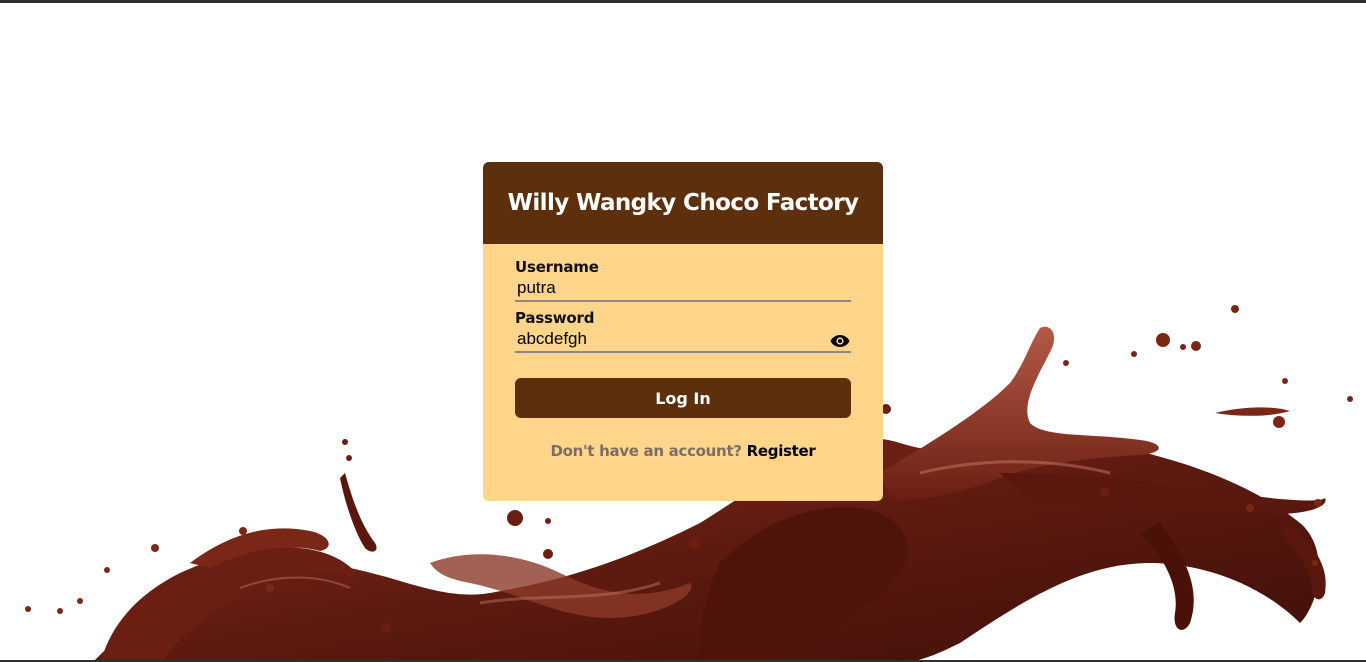 This screenshot has height=662, width=1366. I want to click on login-card-header: Willy Wangky Choco Factory, so click(683, 203).